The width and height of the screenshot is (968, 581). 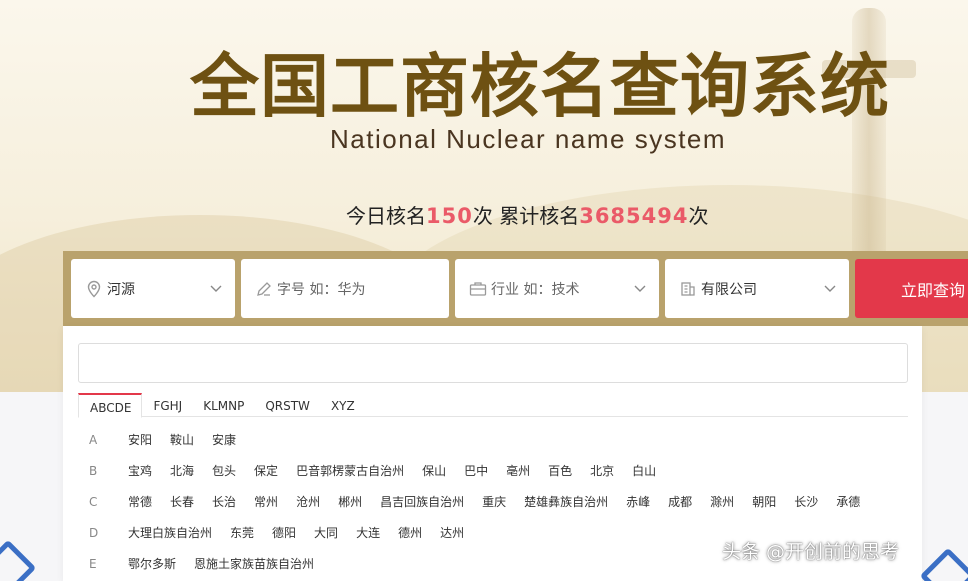 I want to click on industry-select: 行业 如：技术, so click(x=557, y=288).